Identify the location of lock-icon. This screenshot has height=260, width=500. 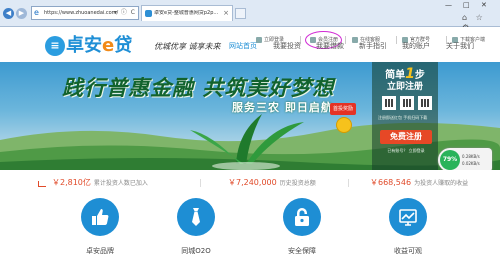
(302, 217).